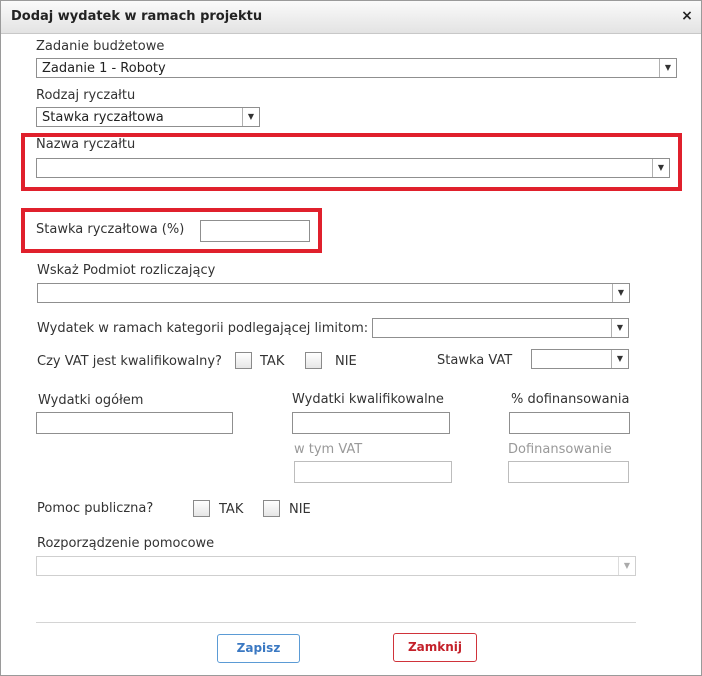 The image size is (702, 676). I want to click on budget-task-select: Zadanie 1 - Roboty ▼, so click(356, 68).